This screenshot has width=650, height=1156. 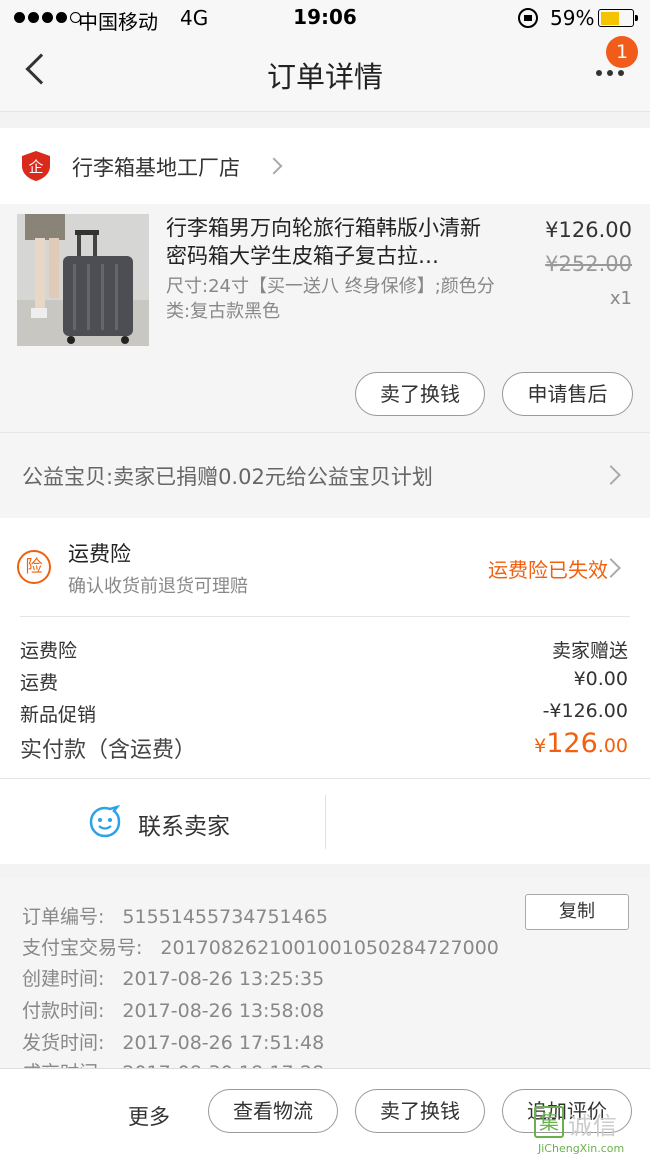 What do you see at coordinates (618, 18) in the screenshot?
I see `battery-icon` at bounding box center [618, 18].